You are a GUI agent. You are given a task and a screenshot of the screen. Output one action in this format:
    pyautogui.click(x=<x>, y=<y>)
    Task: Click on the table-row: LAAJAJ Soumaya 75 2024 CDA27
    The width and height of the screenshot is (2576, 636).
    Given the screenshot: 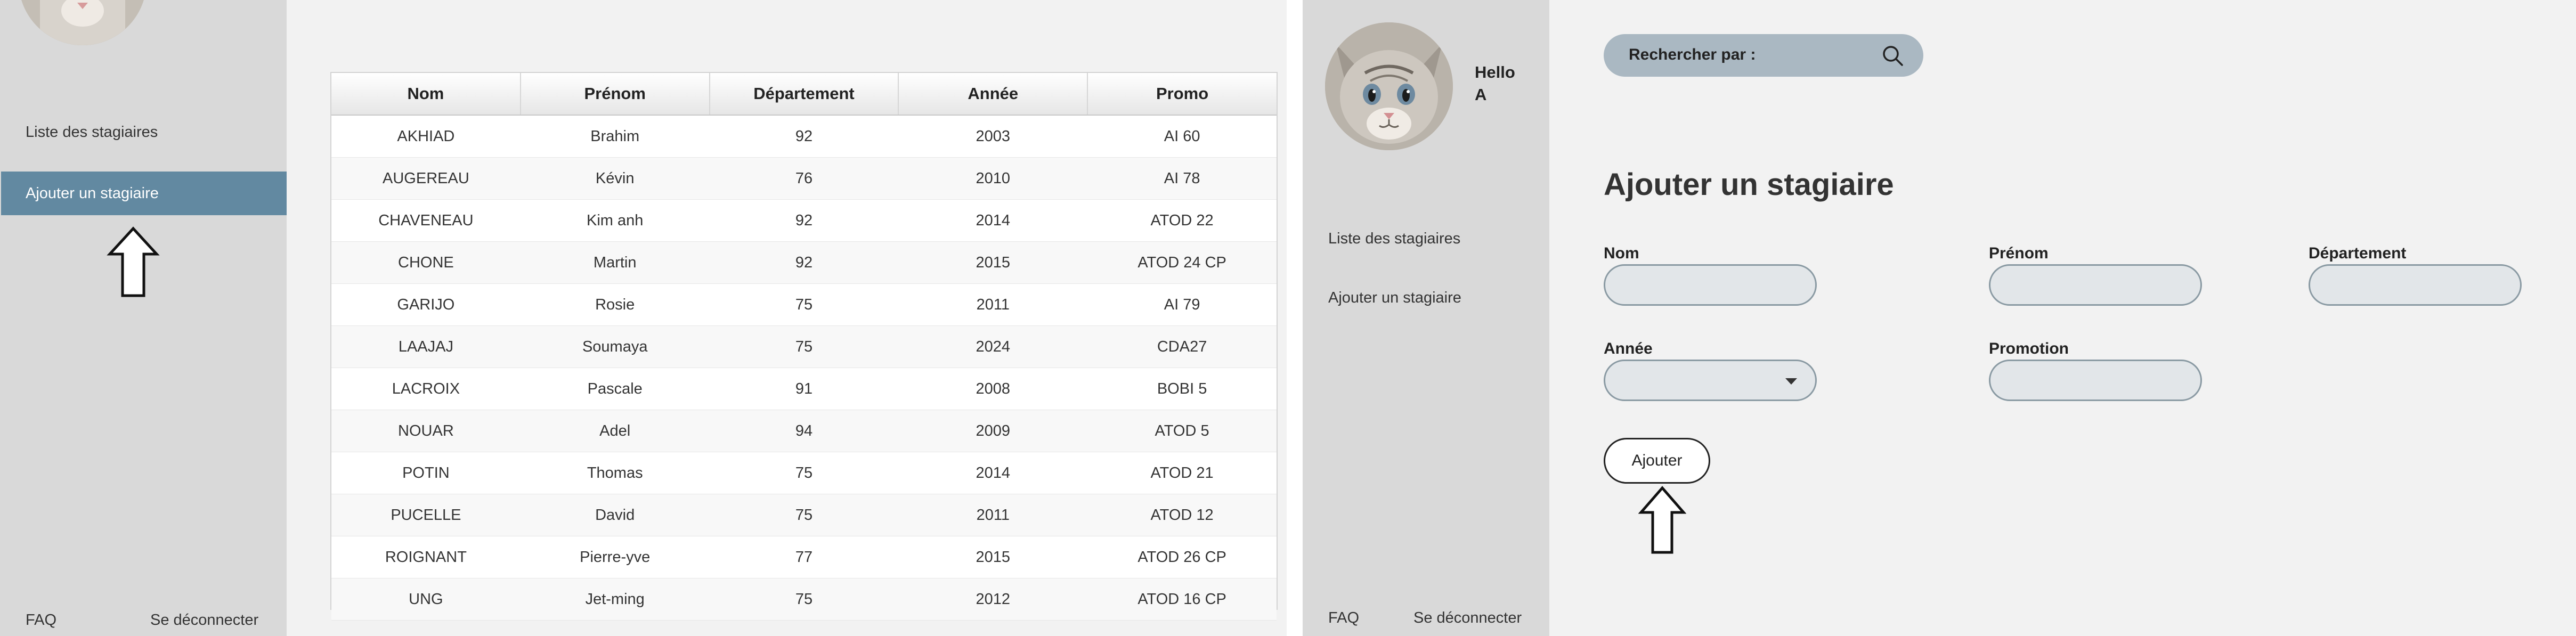 What is the action you would take?
    pyautogui.click(x=804, y=346)
    